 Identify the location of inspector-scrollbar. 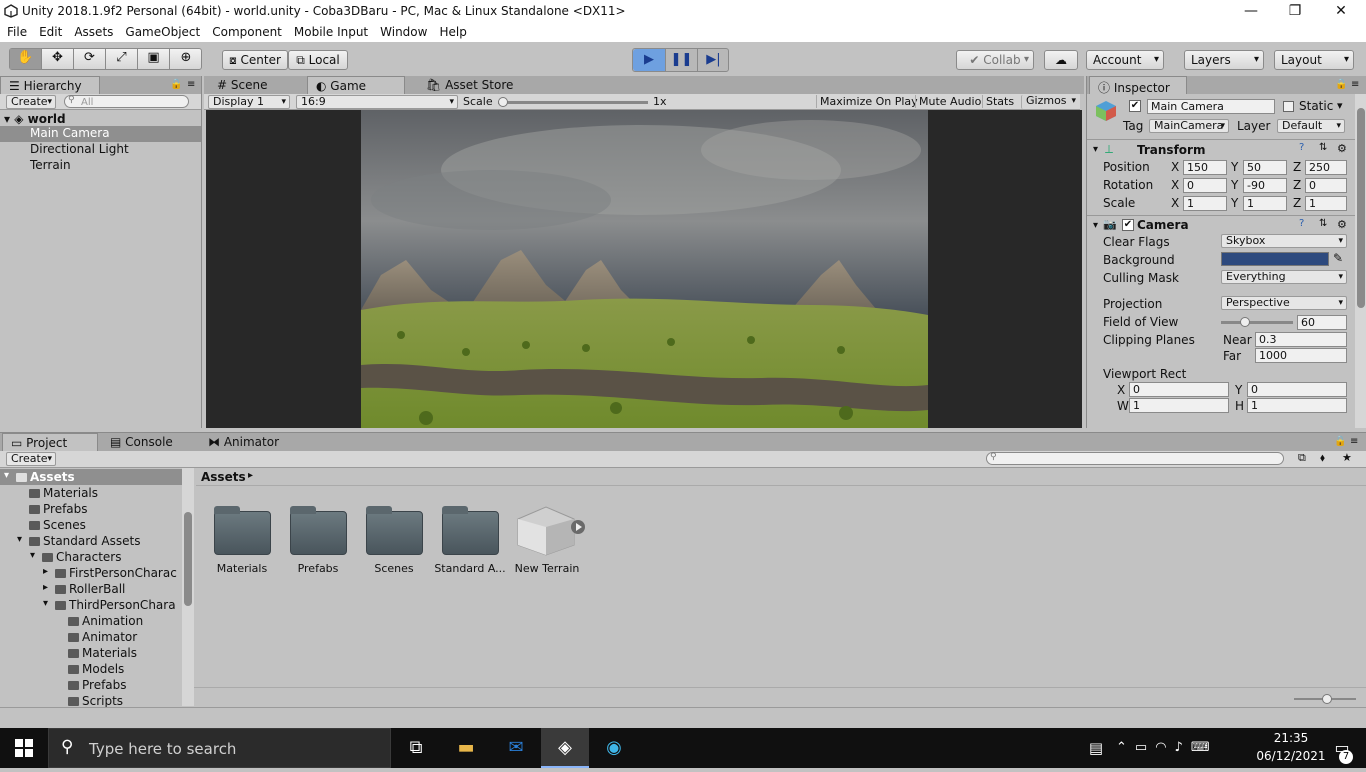
(1360, 261).